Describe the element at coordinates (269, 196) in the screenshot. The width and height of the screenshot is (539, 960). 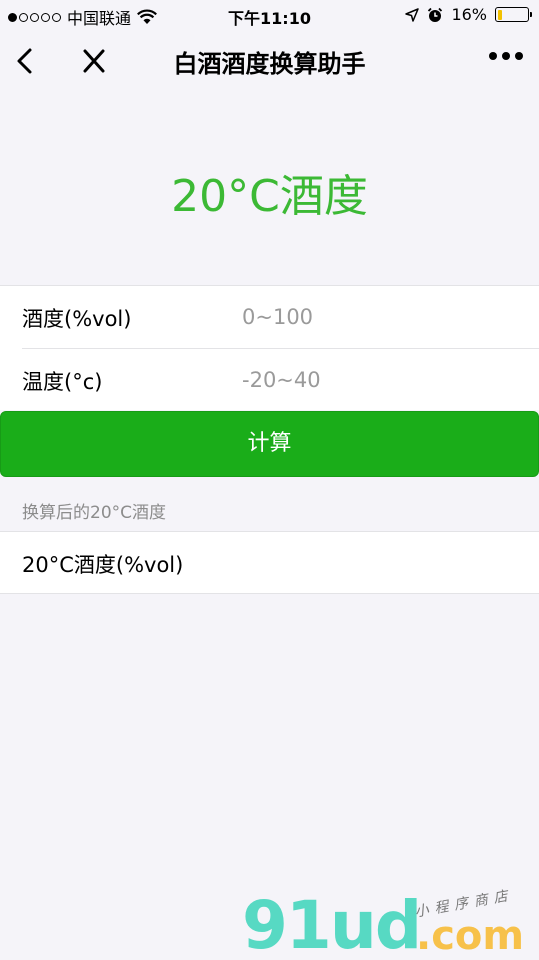
I see `result-headline: 20°C酒度` at that location.